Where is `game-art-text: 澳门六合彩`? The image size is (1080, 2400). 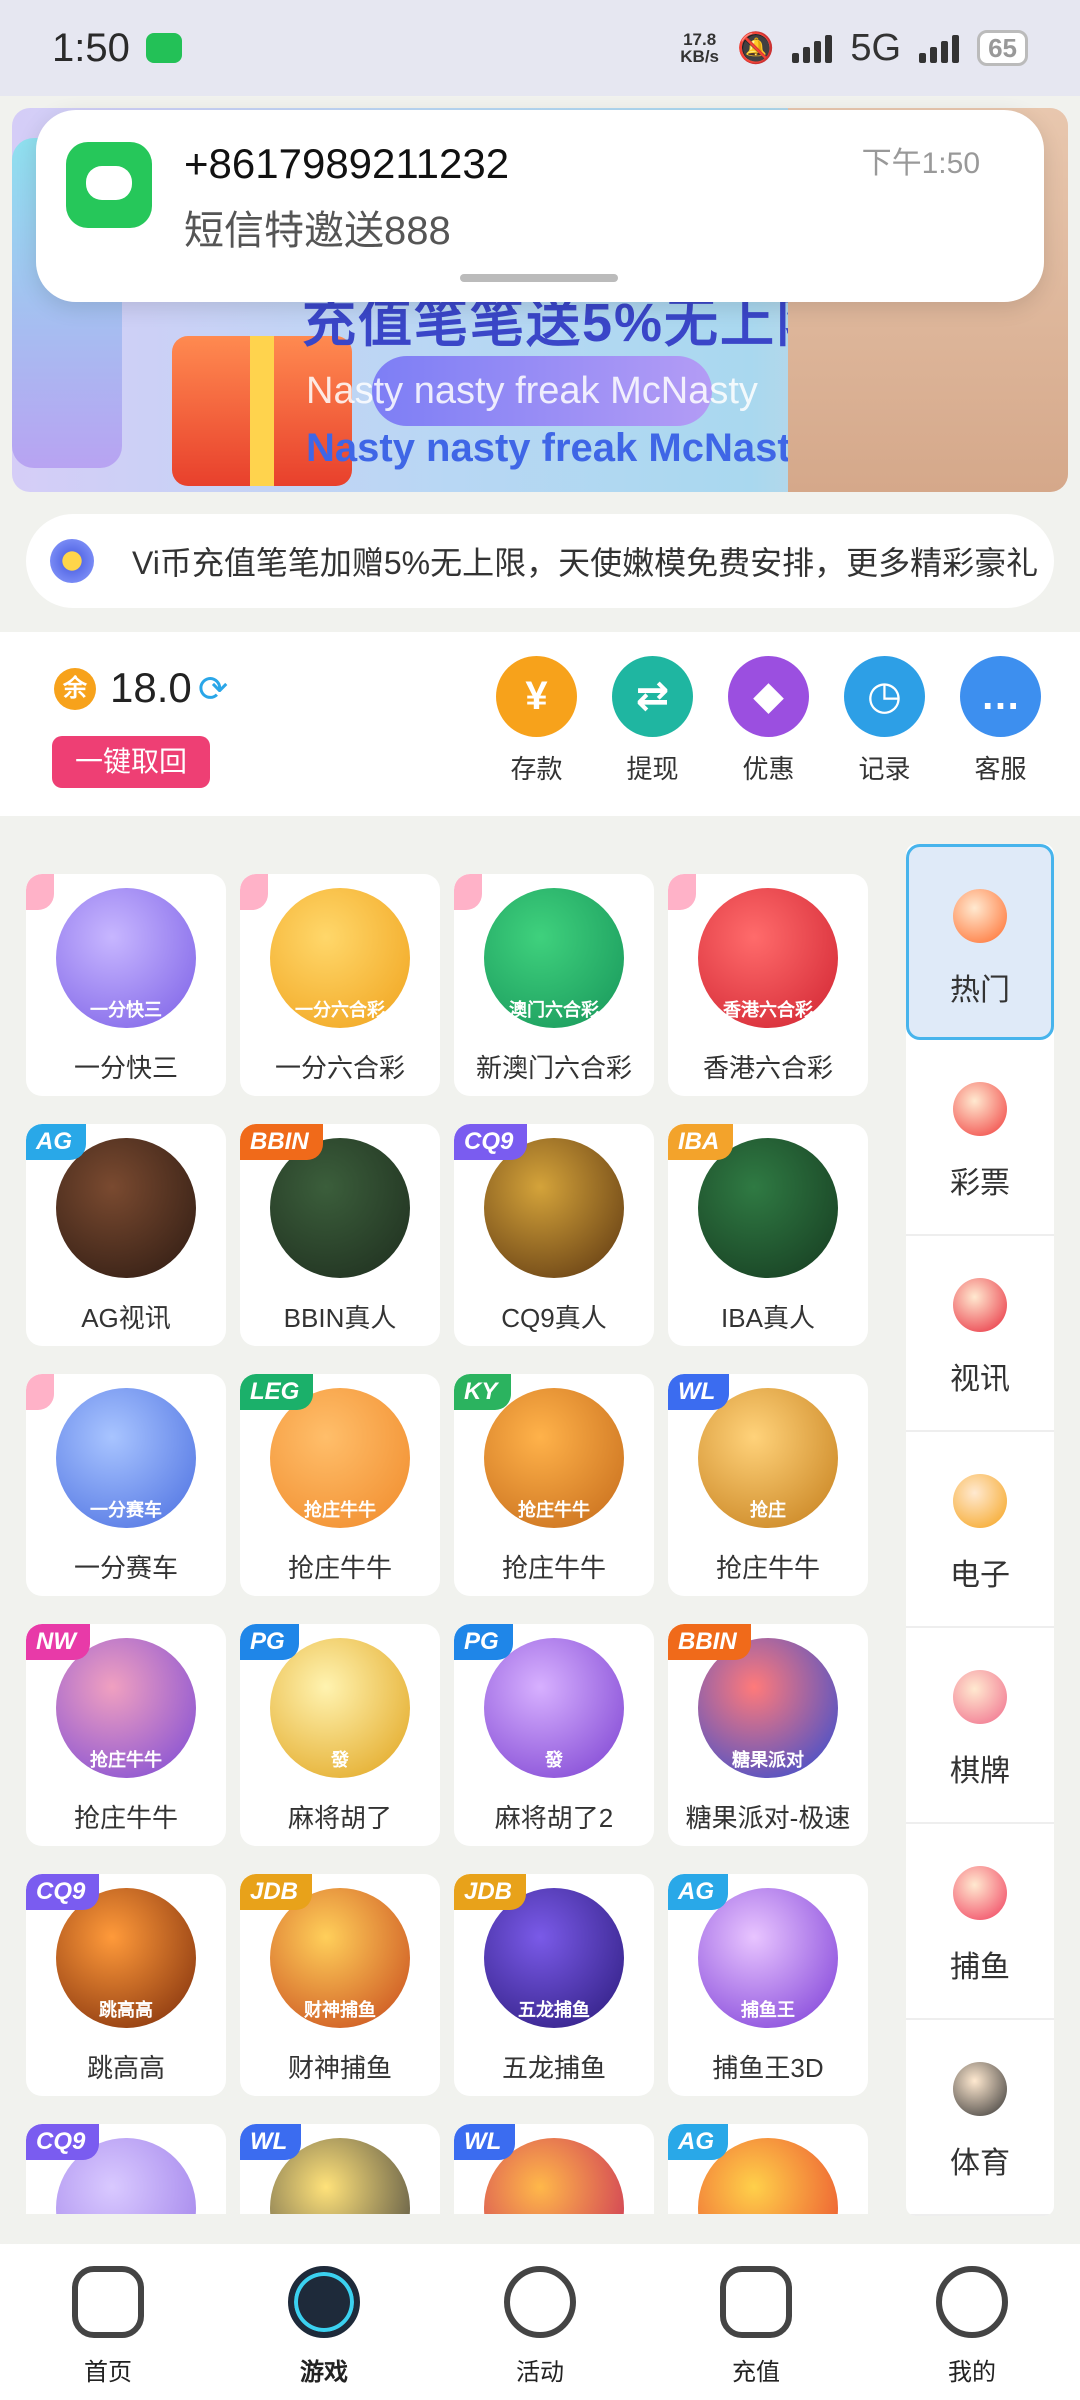 game-art-text: 澳门六合彩 is located at coordinates (554, 1010).